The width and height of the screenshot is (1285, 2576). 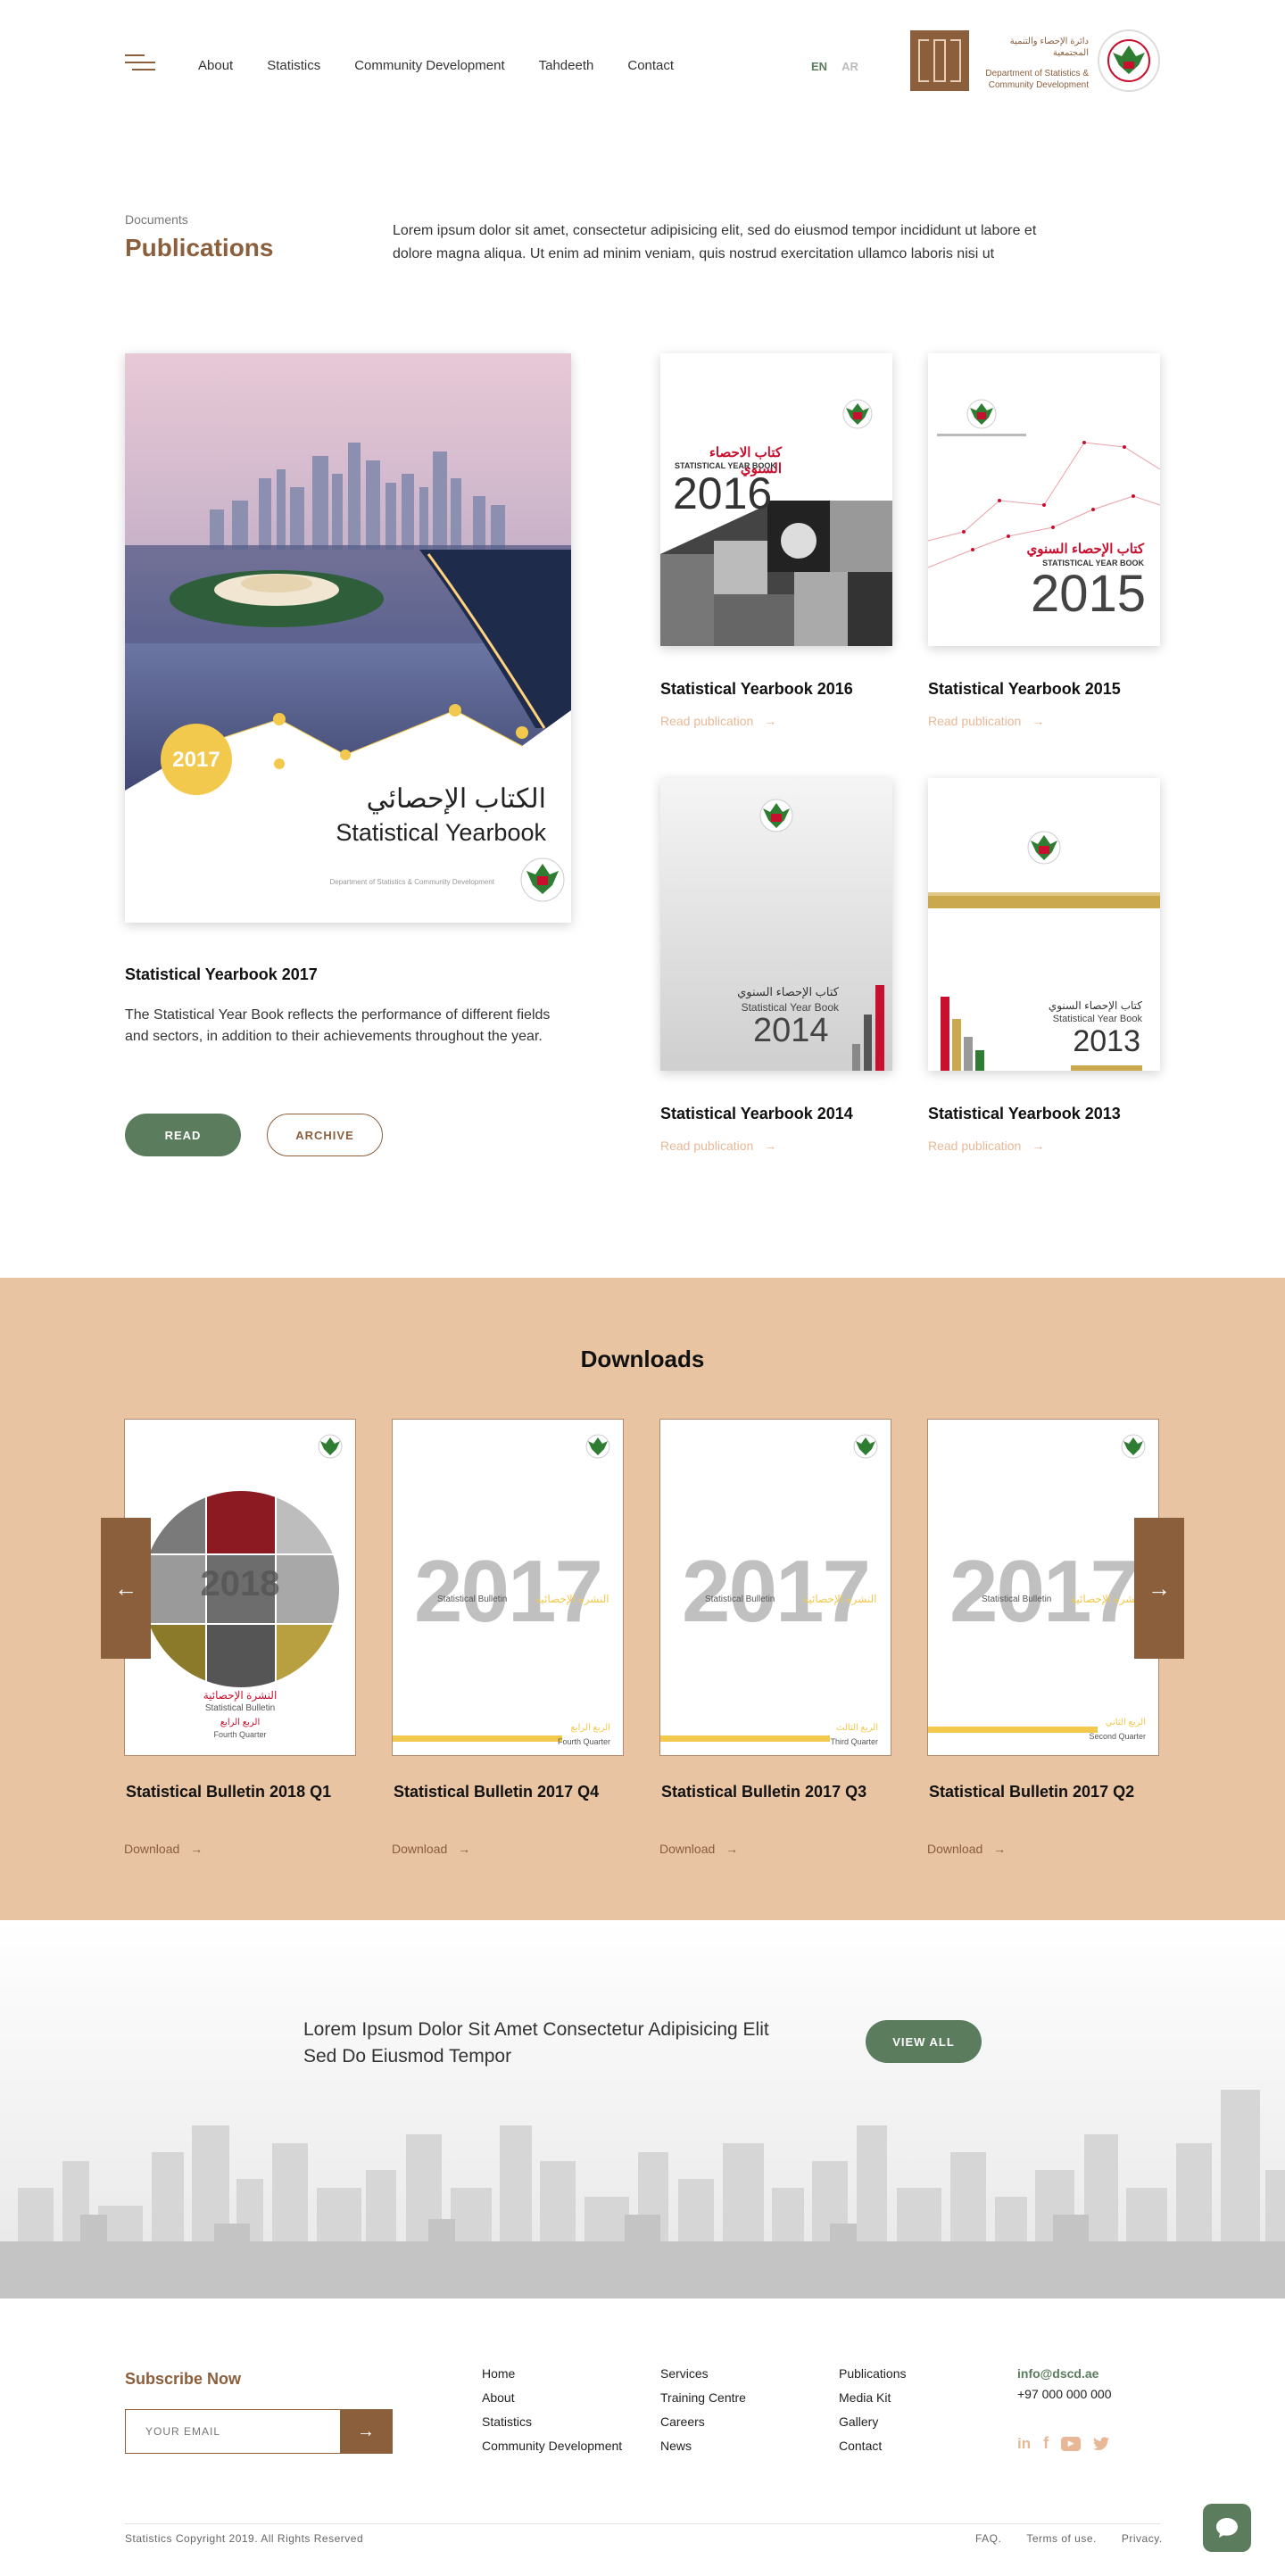 I want to click on nav-statistics: Statistics, so click(x=294, y=65).